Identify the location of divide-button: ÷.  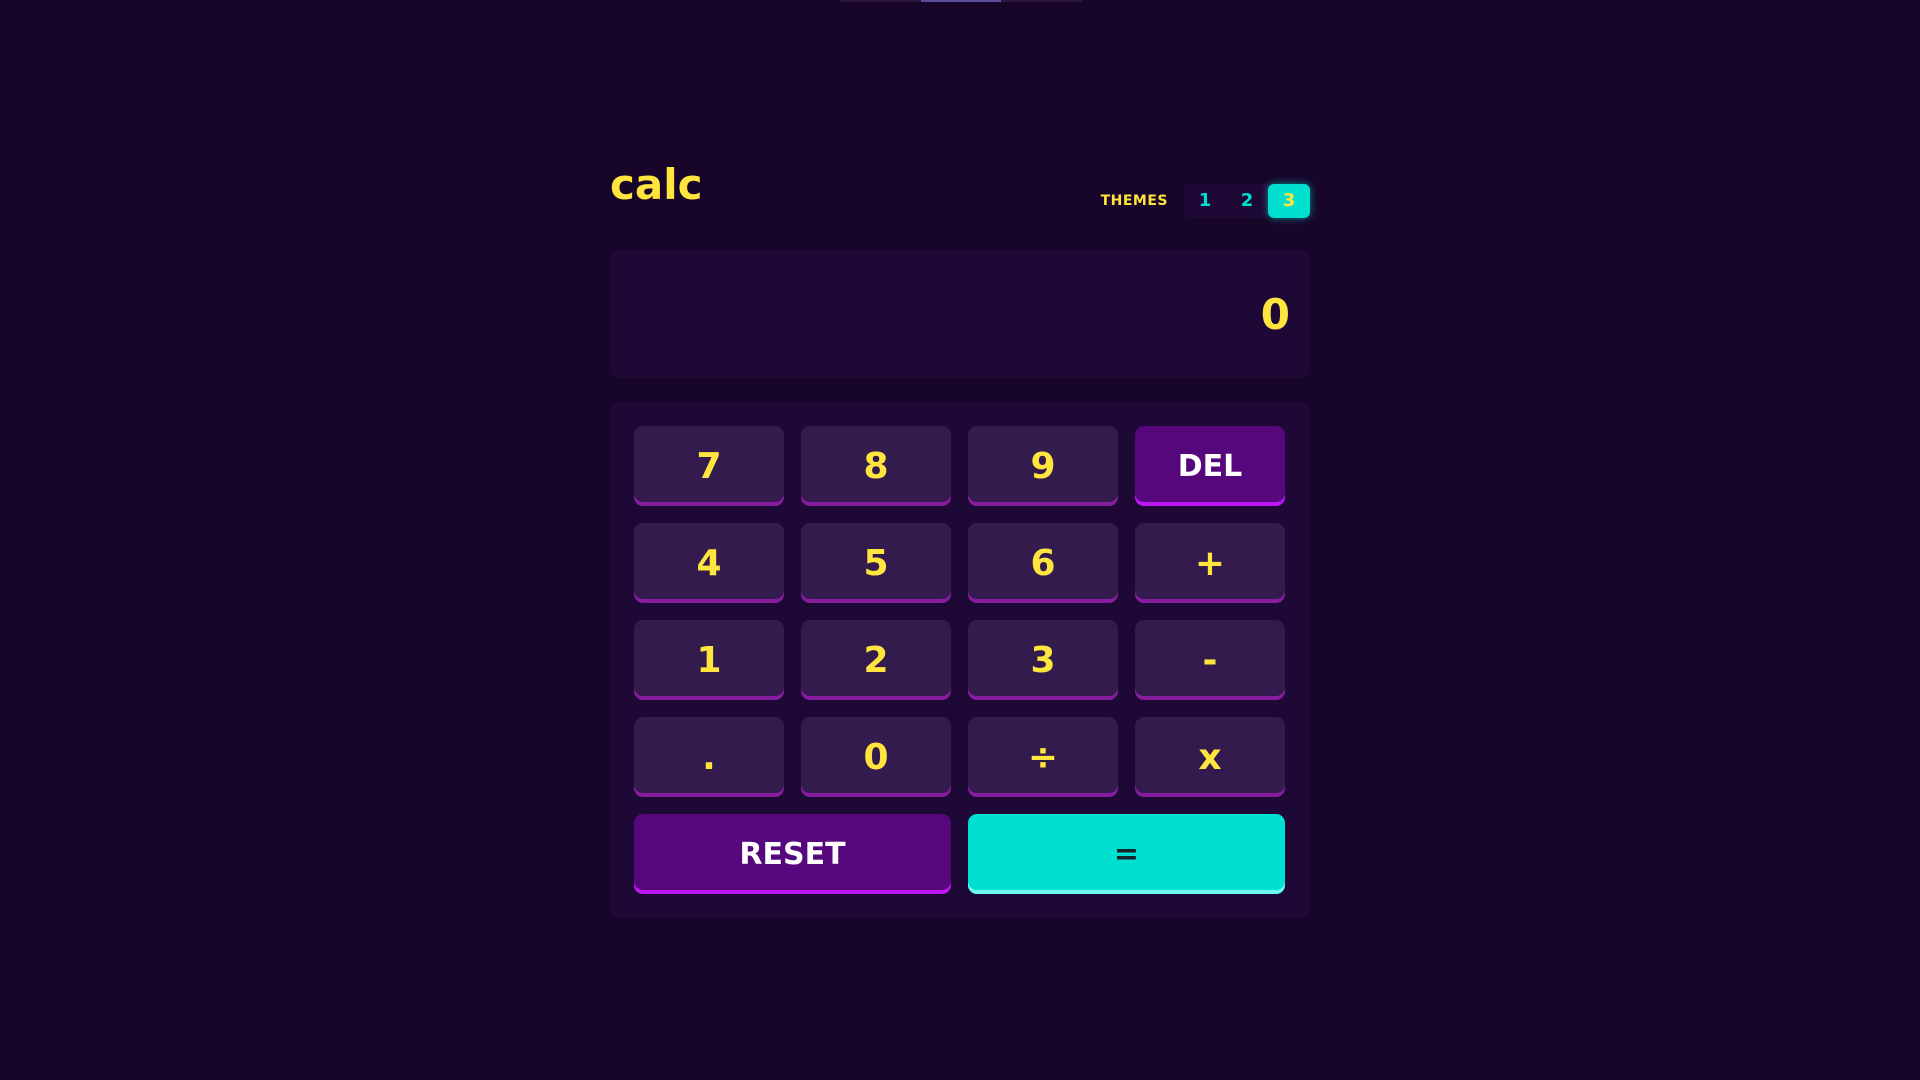
(1043, 757).